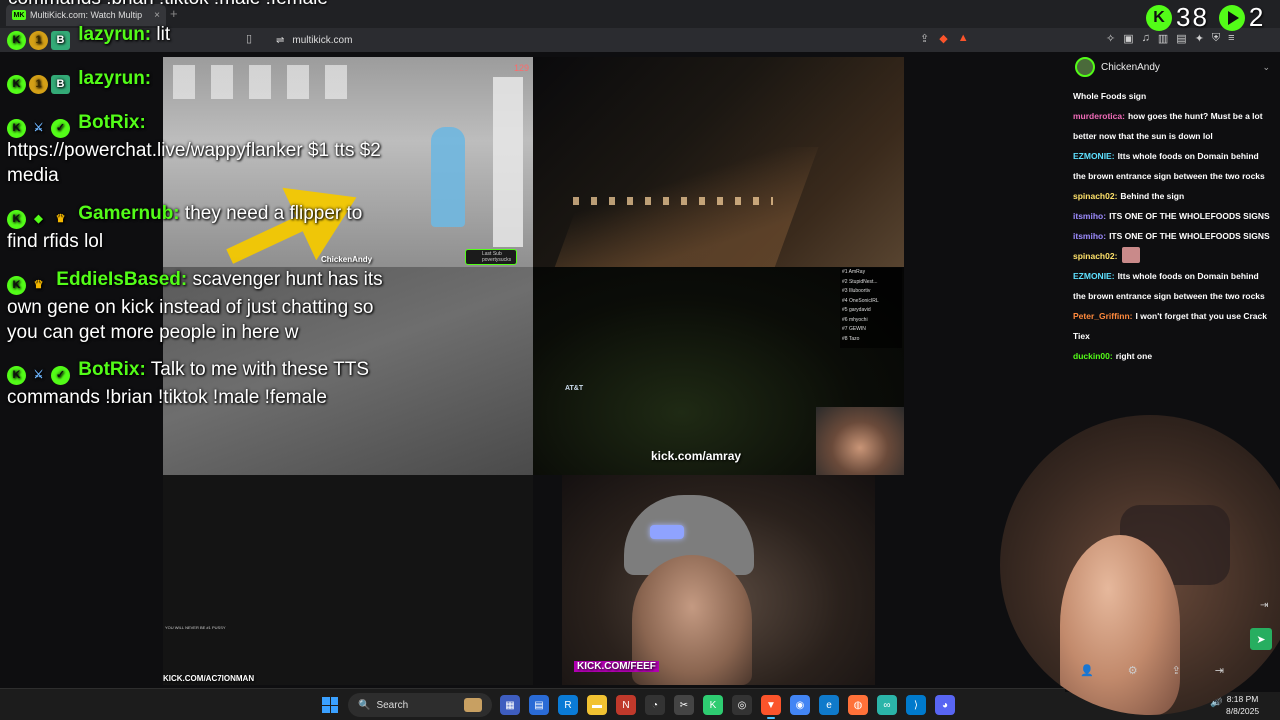  I want to click on exit-icon: ⇥, so click(1219, 670).